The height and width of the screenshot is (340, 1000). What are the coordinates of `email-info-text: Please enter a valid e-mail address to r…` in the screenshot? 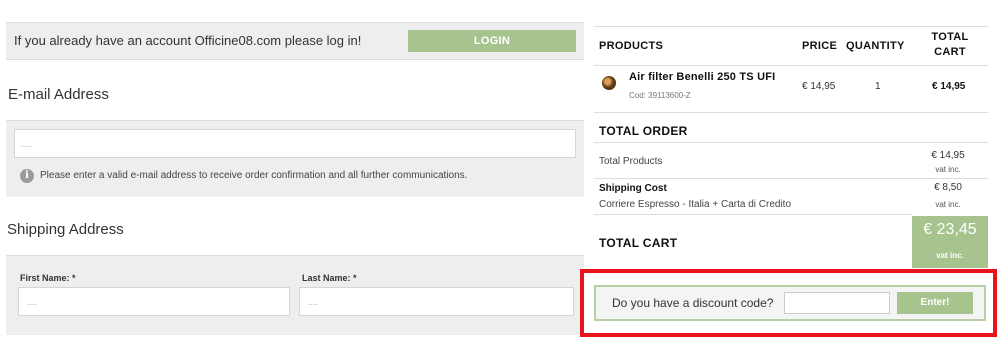 It's located at (254, 175).